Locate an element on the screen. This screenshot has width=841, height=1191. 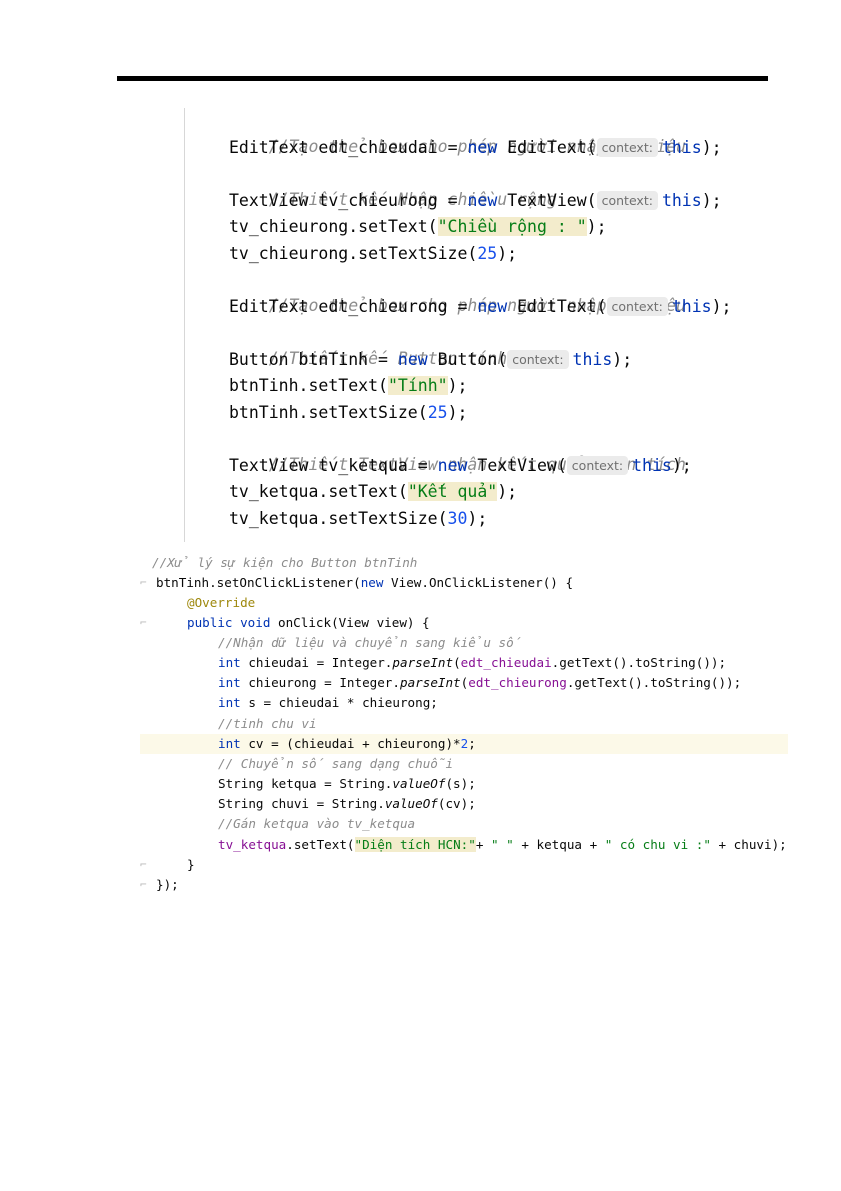
constructor: TextView( is located at coordinates (552, 200).